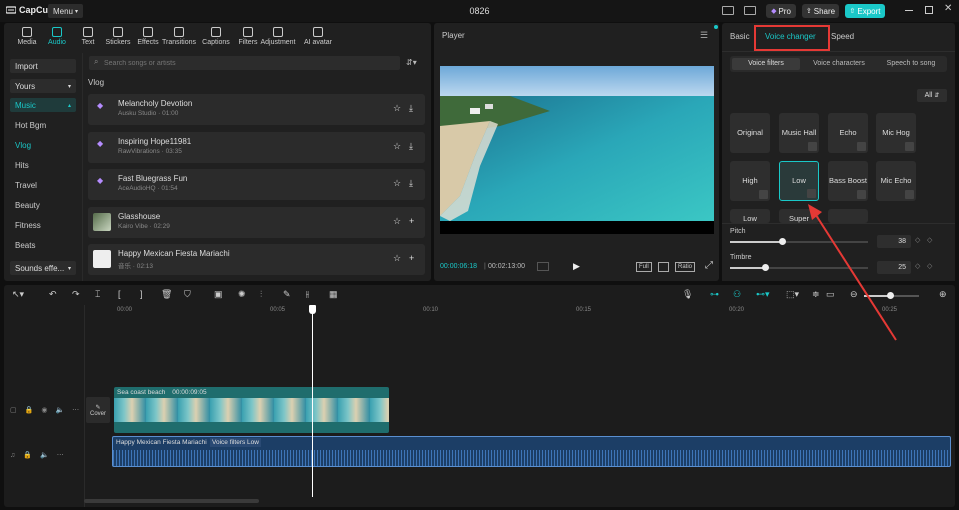  What do you see at coordinates (687, 294) in the screenshot?
I see `microphone-icon: 🎙` at bounding box center [687, 294].